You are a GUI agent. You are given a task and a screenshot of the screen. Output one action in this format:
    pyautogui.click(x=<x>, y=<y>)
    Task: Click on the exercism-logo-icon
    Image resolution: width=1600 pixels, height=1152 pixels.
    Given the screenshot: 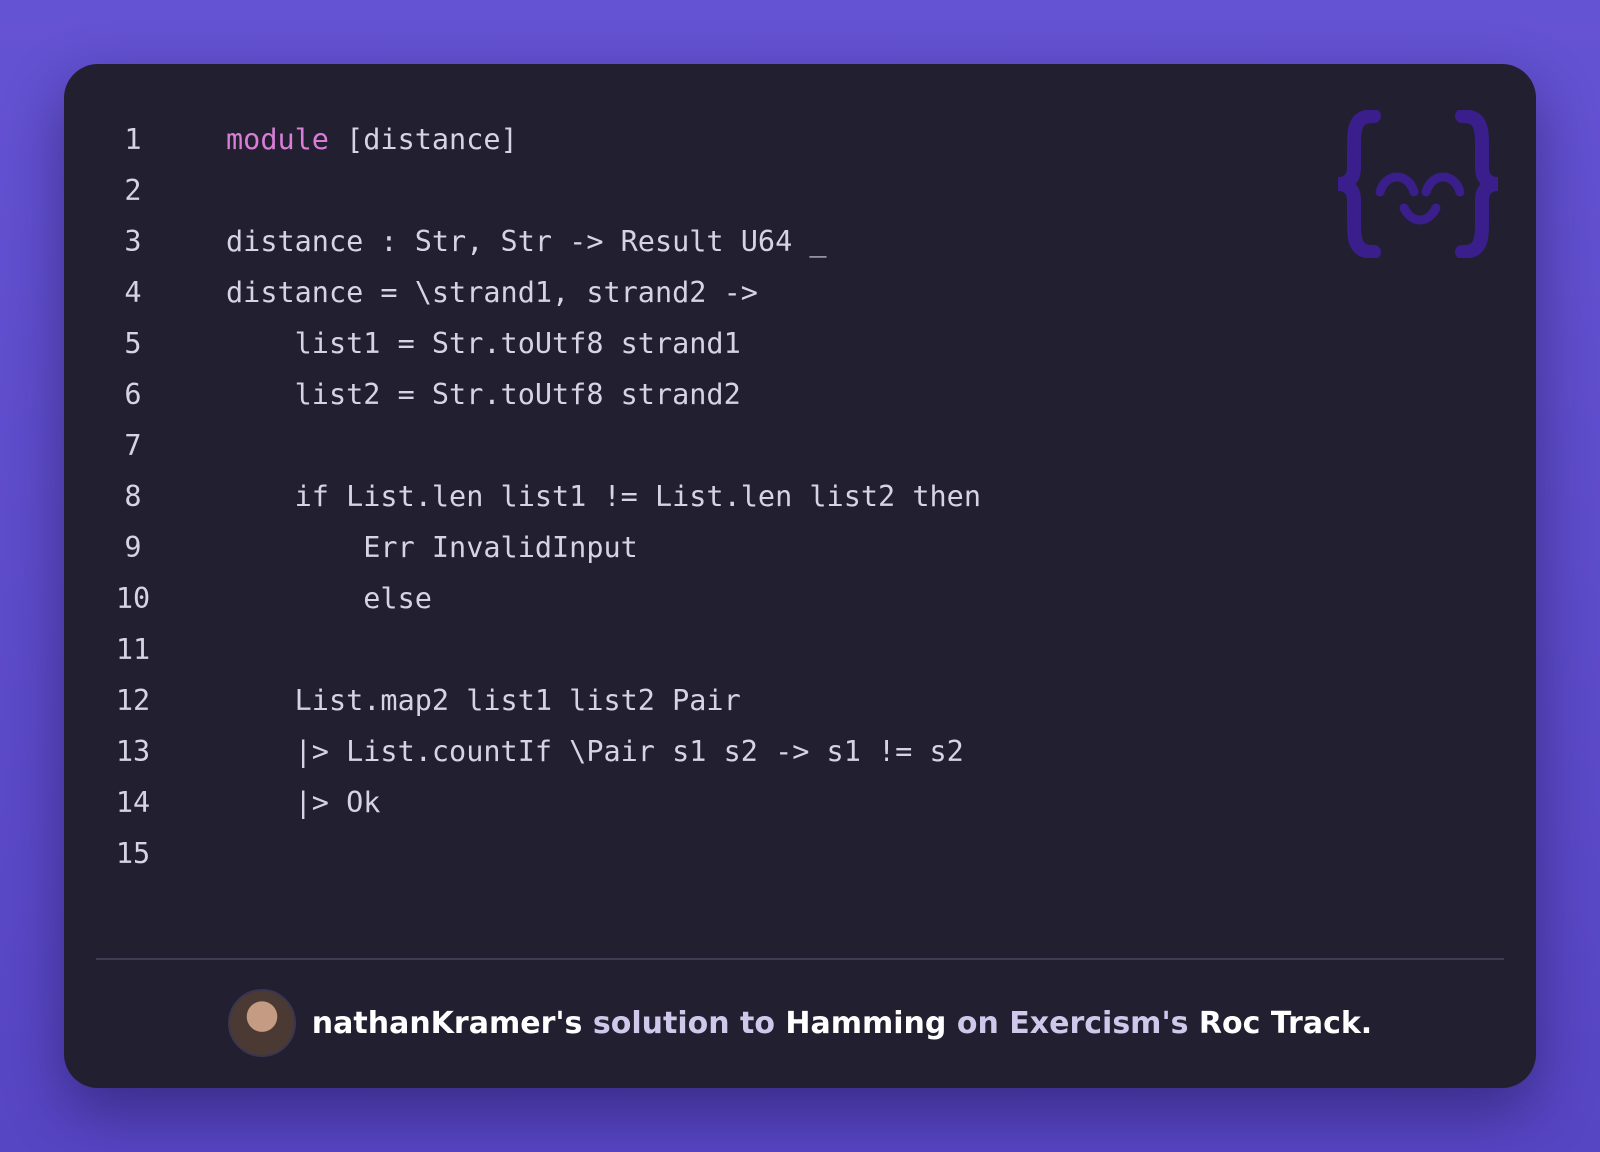 What is the action you would take?
    pyautogui.click(x=1418, y=184)
    